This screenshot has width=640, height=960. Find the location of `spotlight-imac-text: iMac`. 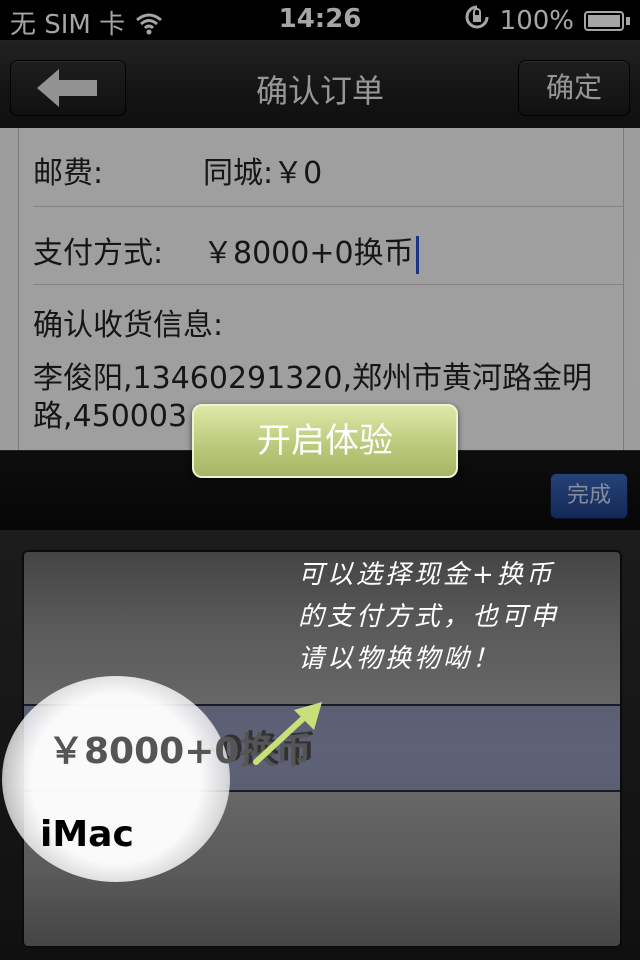

spotlight-imac-text: iMac is located at coordinates (87, 834).